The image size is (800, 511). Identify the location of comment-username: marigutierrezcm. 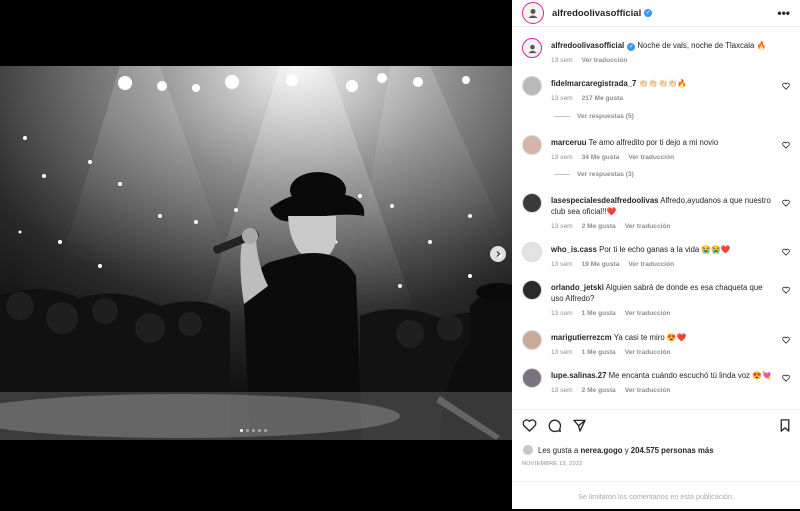
(581, 337).